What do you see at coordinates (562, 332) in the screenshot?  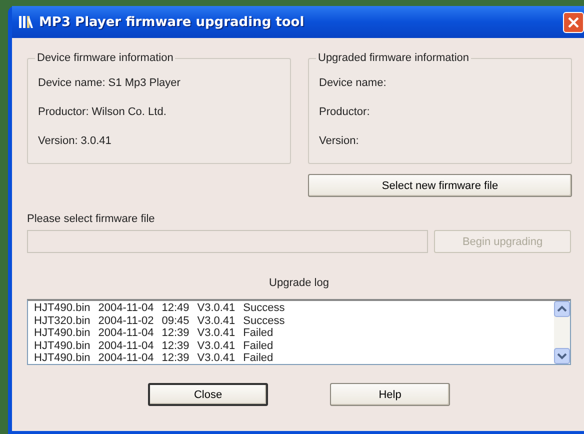 I see `scrollbar` at bounding box center [562, 332].